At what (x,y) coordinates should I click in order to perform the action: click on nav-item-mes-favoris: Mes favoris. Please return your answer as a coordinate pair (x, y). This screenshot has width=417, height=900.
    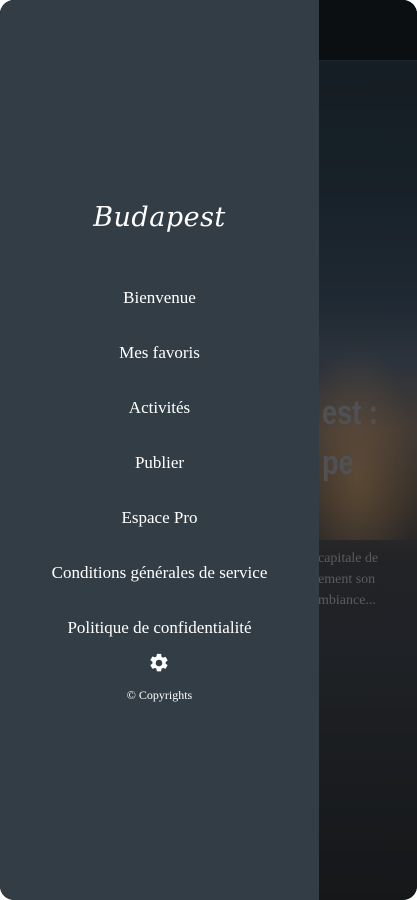
    Looking at the image, I should click on (159, 352).